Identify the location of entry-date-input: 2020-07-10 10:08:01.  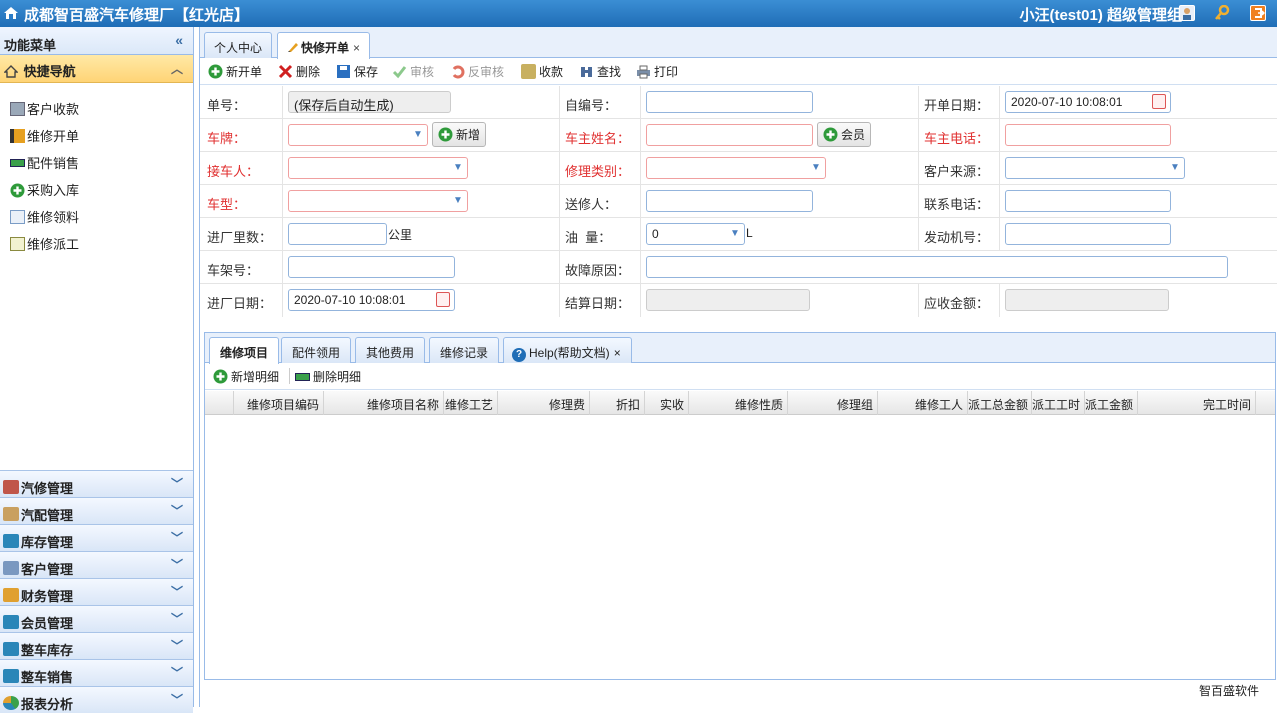
(371, 300).